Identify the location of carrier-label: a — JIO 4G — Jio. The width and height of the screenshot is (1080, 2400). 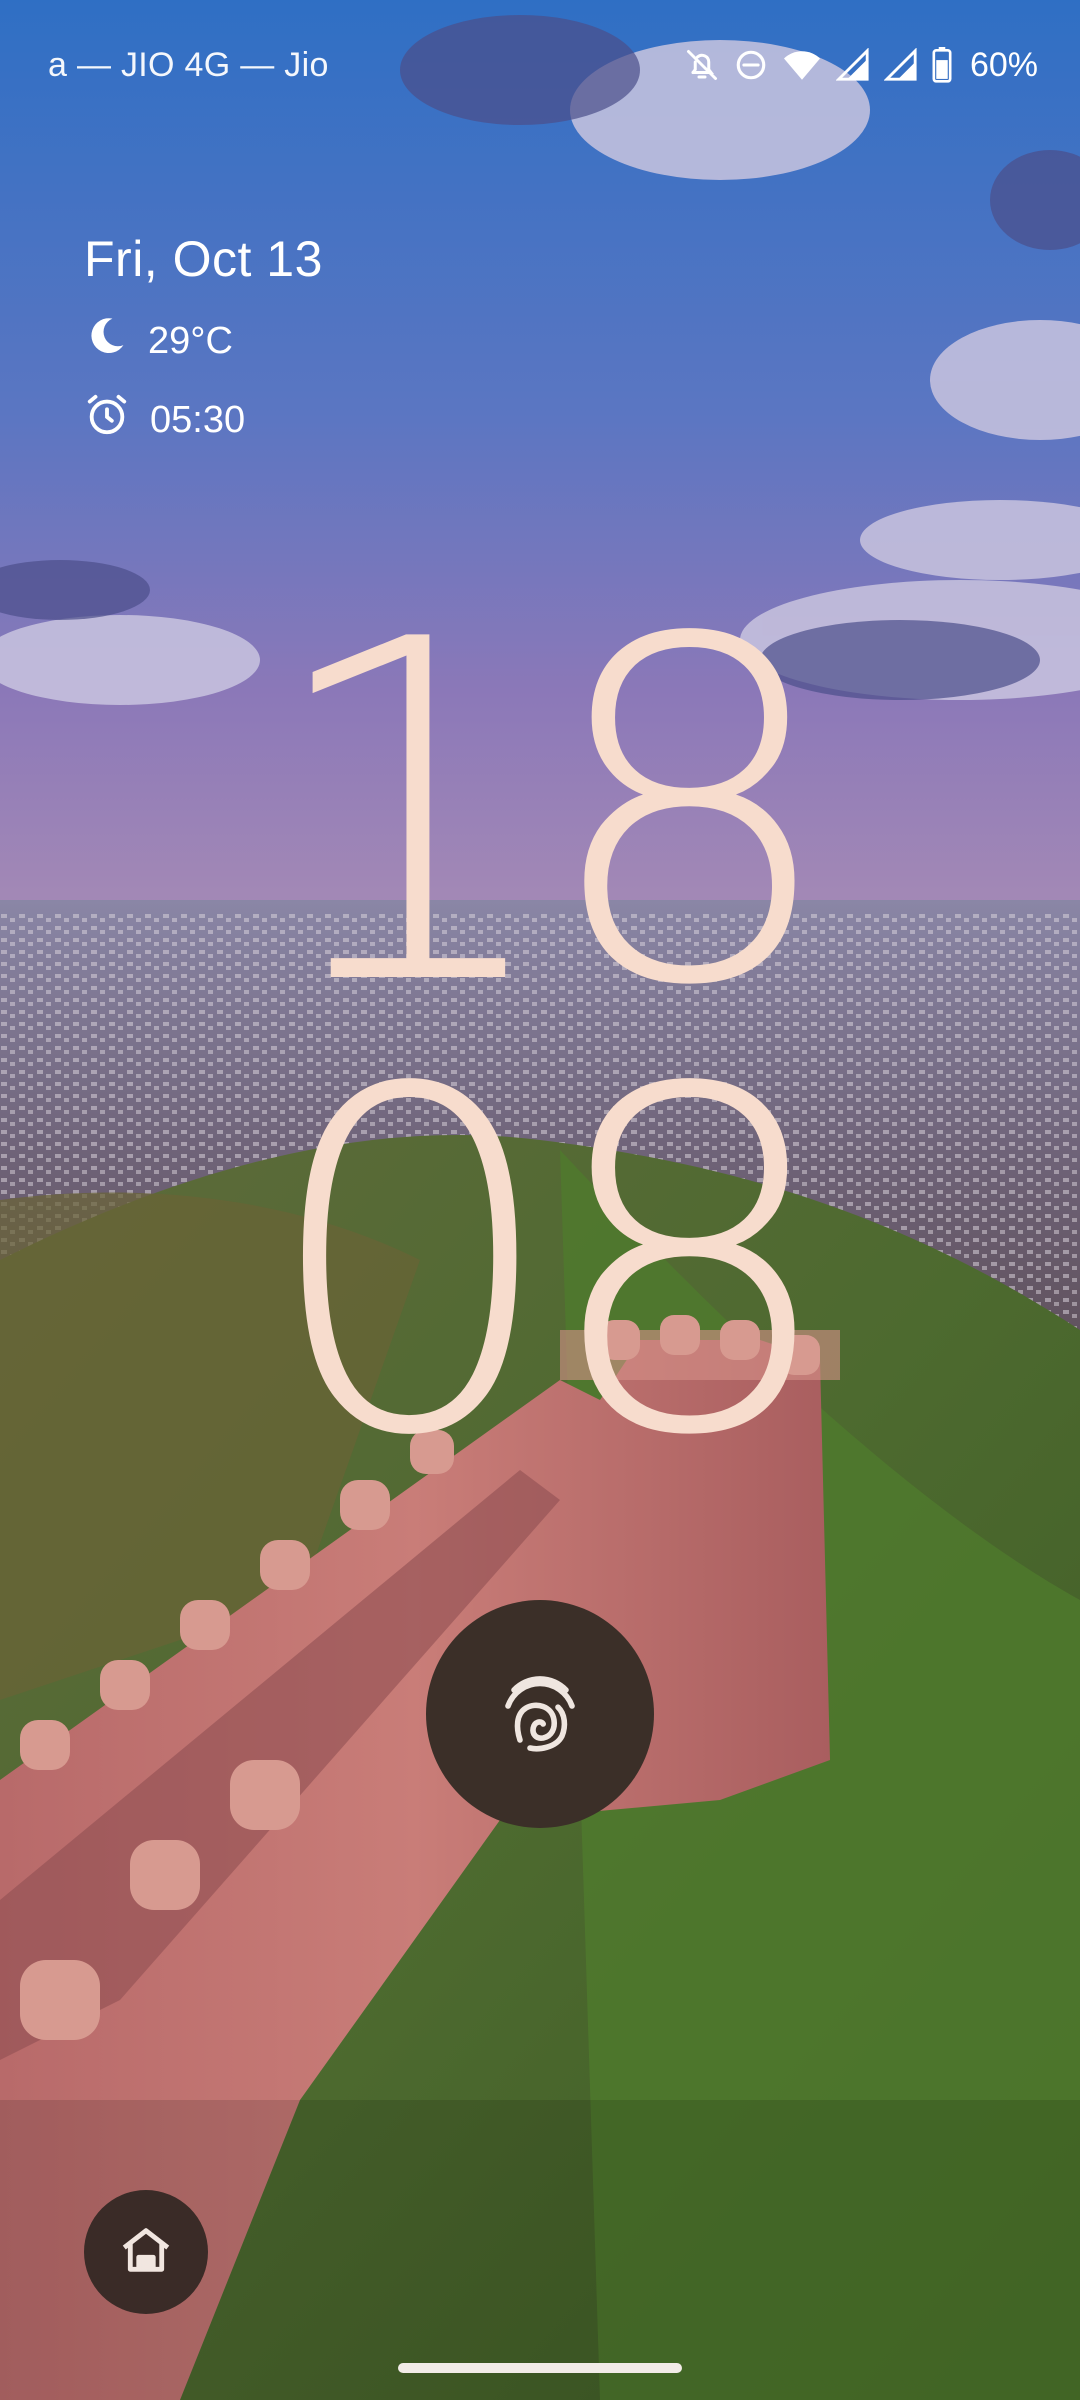
(188, 64).